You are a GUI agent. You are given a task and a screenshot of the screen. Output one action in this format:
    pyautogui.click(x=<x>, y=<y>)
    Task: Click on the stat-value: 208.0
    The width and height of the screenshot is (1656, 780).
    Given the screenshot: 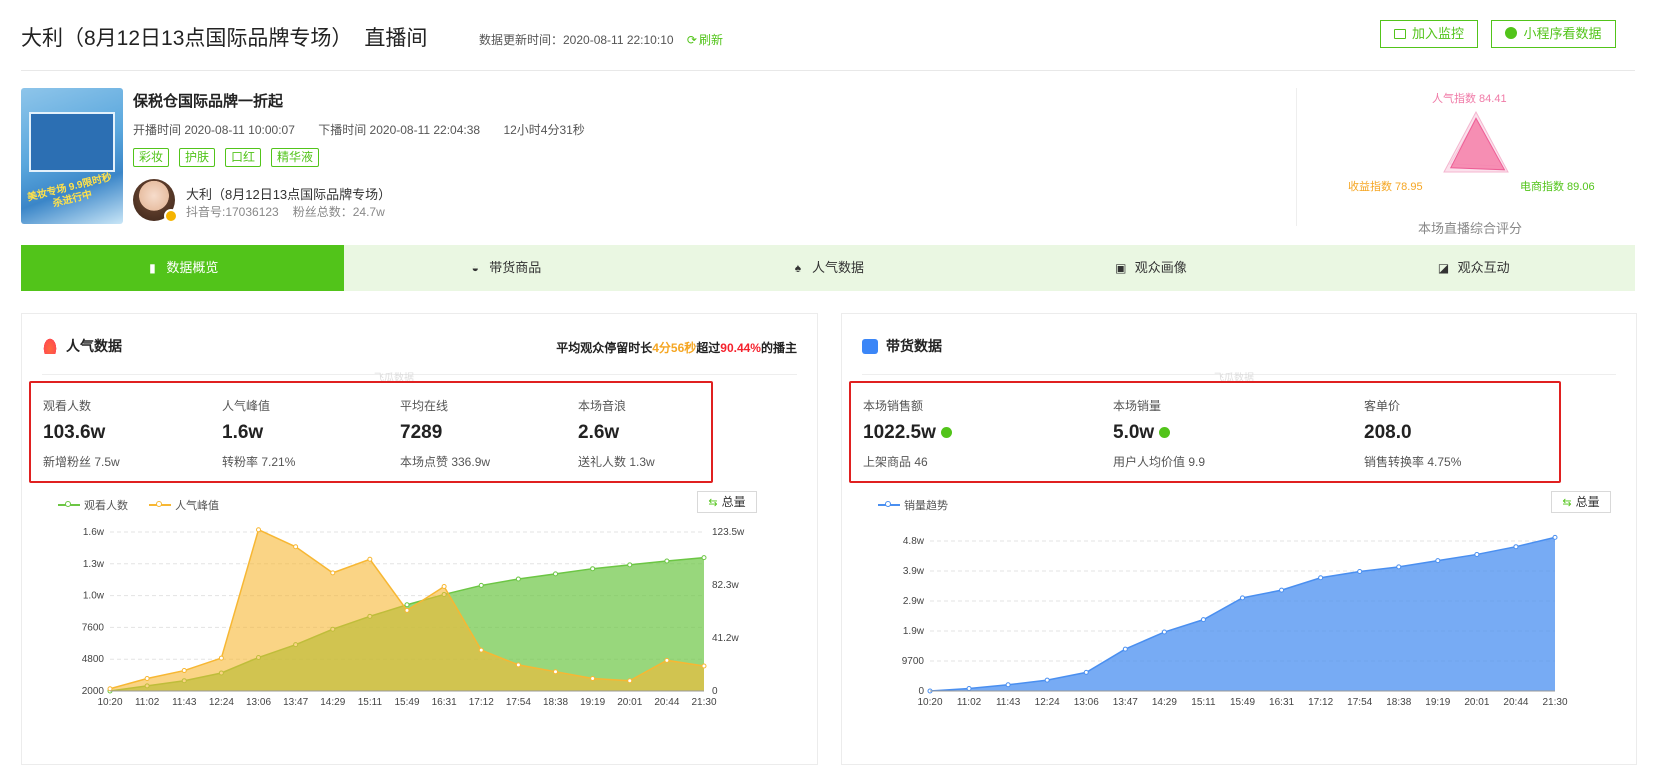 What is the action you would take?
    pyautogui.click(x=1388, y=432)
    